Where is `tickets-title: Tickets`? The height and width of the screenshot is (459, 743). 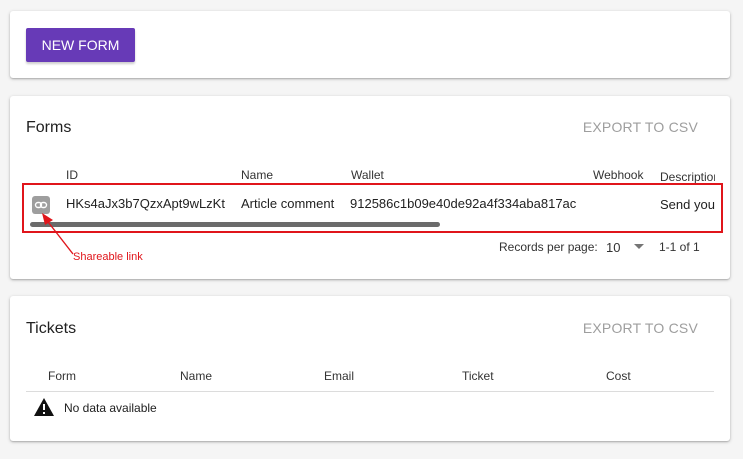
tickets-title: Tickets is located at coordinates (51, 328).